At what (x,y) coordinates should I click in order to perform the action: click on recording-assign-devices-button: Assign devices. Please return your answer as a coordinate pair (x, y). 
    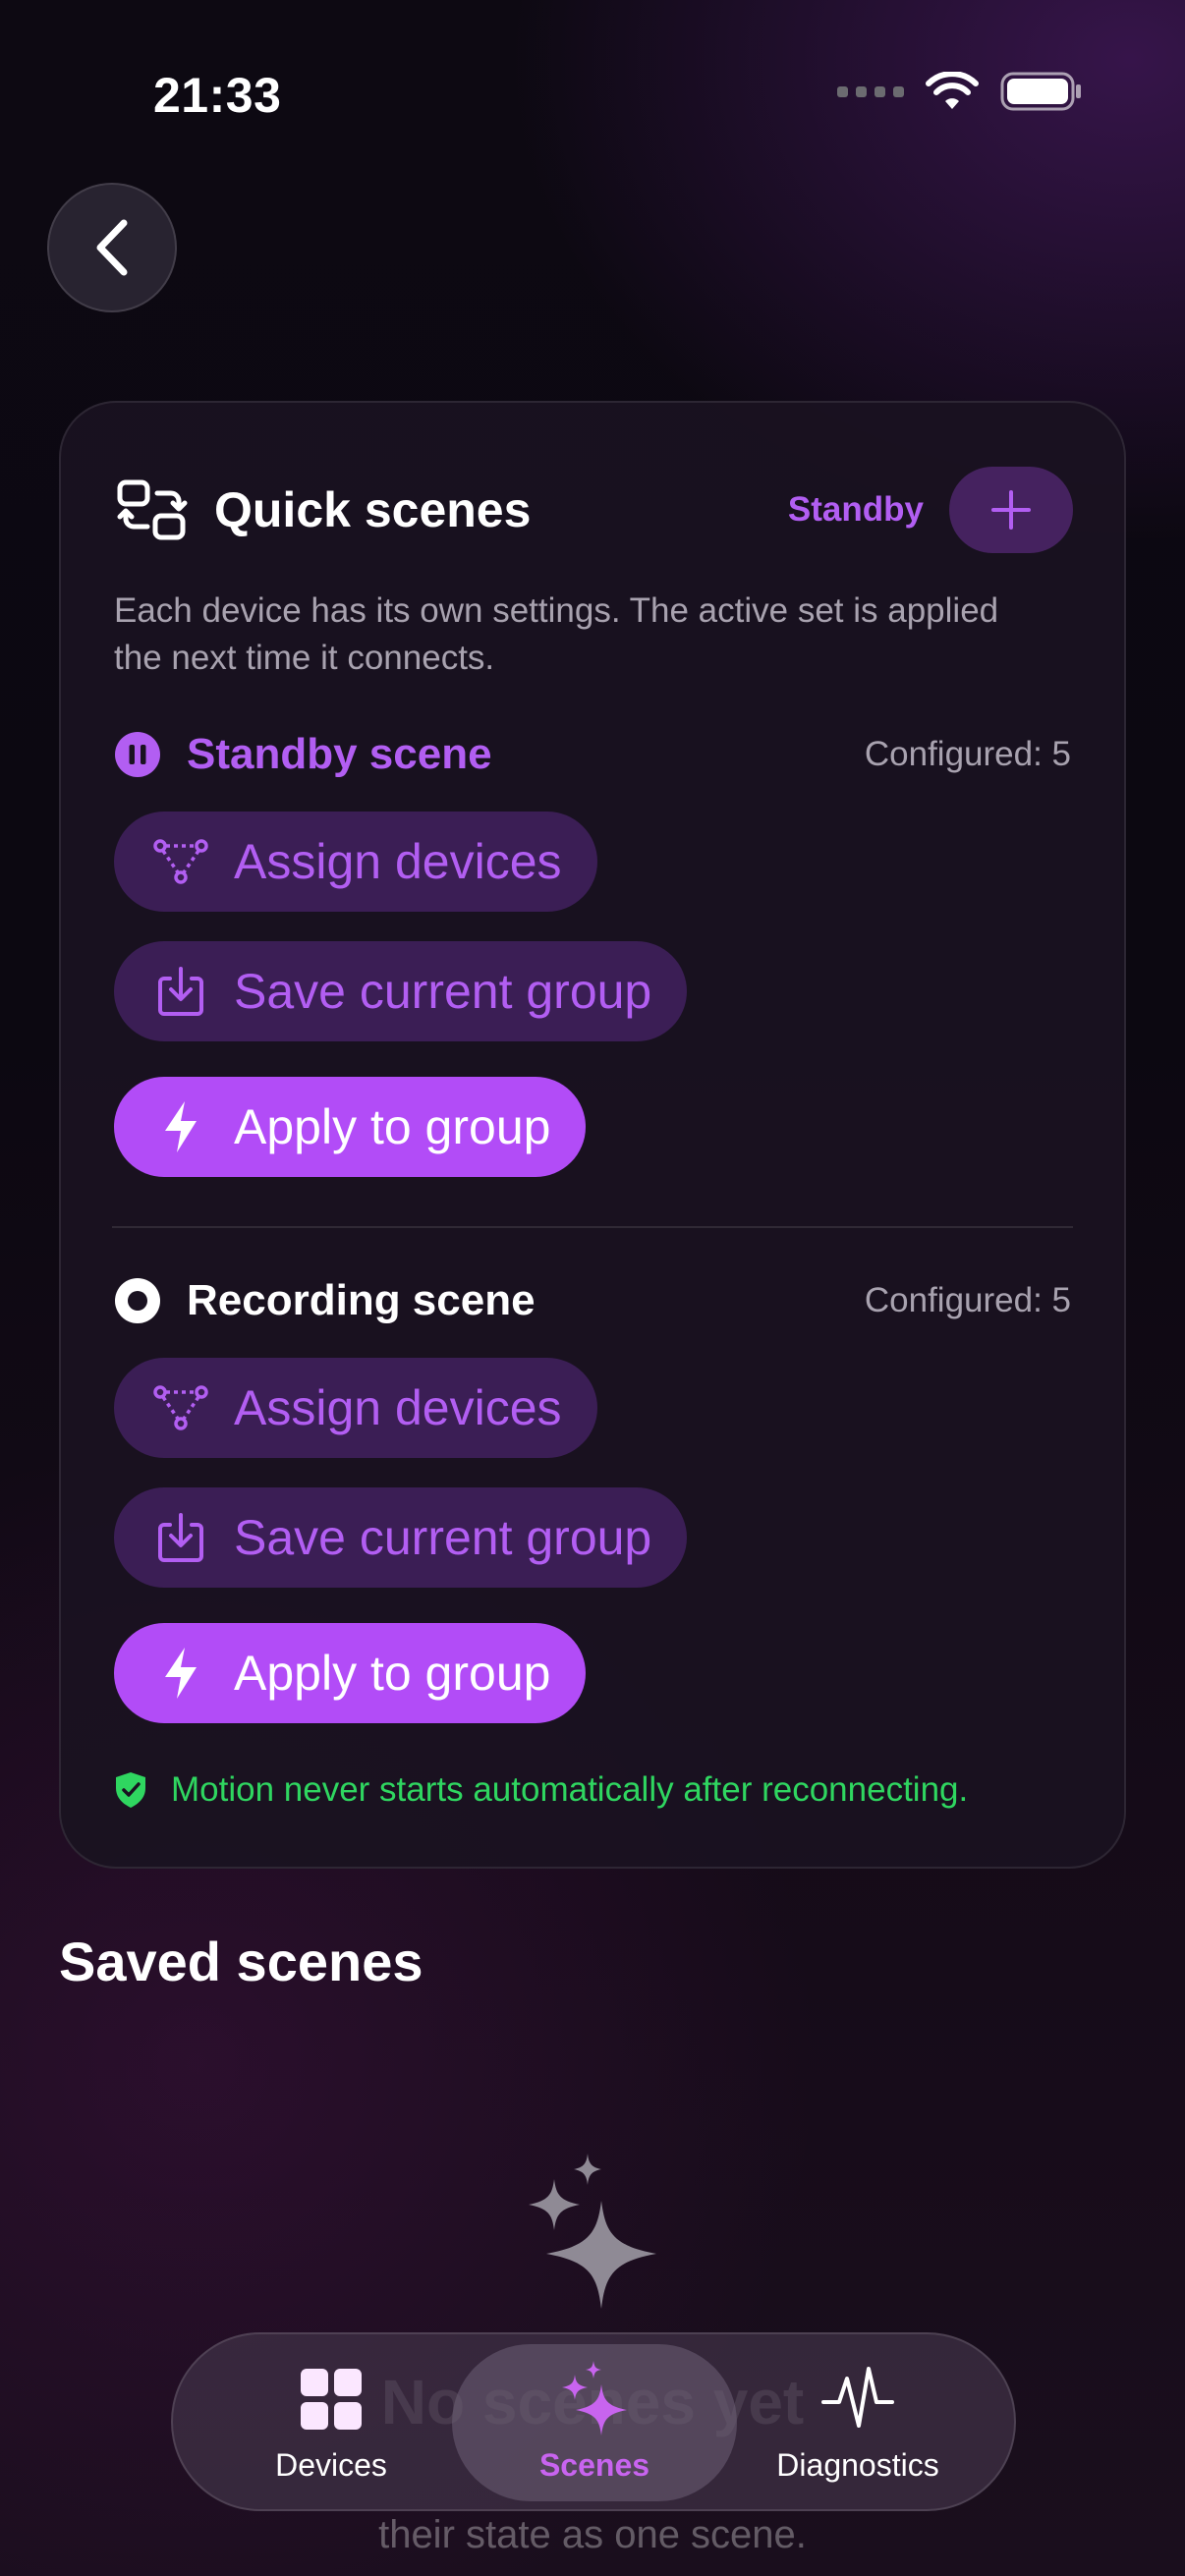
    Looking at the image, I should click on (355, 1408).